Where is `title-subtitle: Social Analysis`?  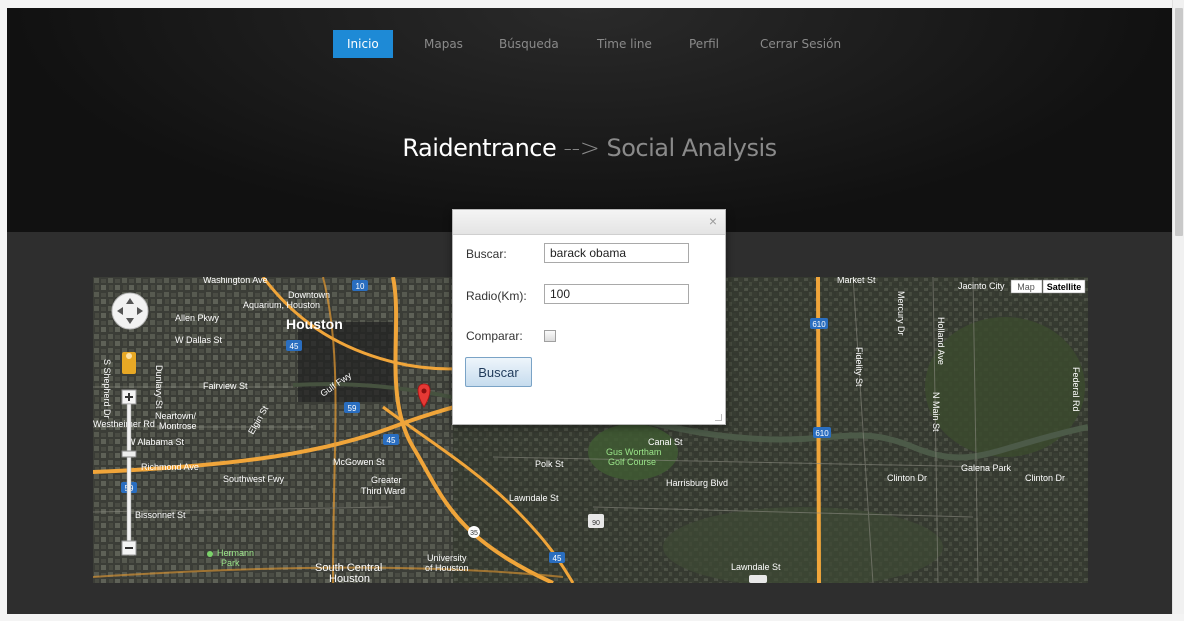 title-subtitle: Social Analysis is located at coordinates (691, 148).